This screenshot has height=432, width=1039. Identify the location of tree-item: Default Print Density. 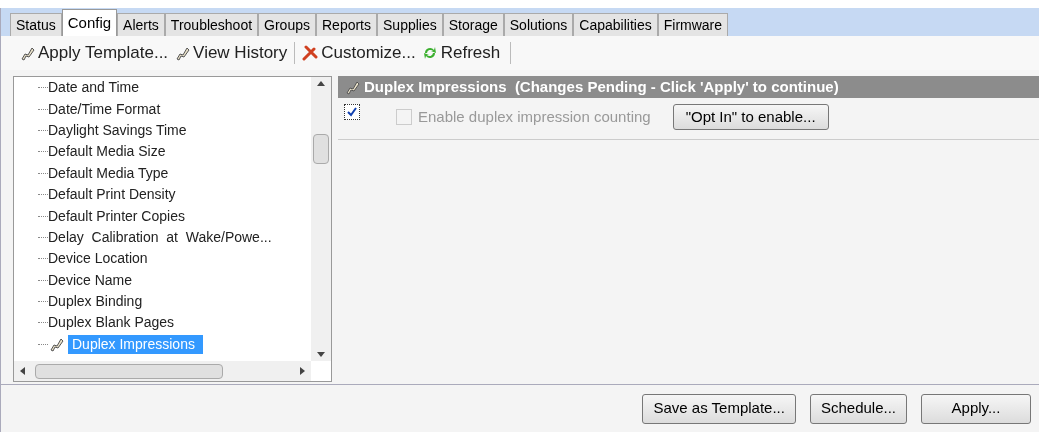
(112, 195).